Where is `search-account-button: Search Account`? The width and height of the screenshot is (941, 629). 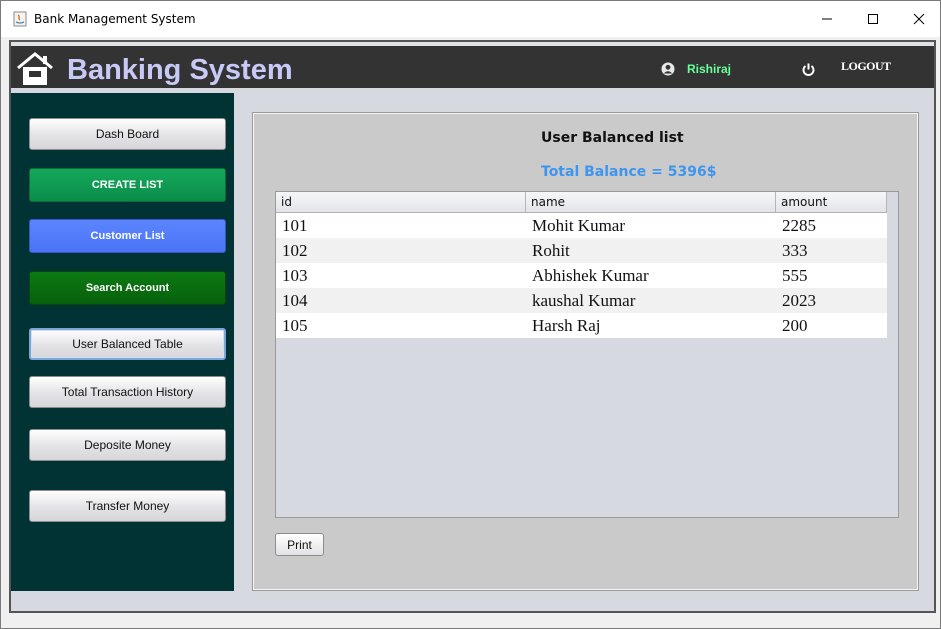 search-account-button: Search Account is located at coordinates (127, 288).